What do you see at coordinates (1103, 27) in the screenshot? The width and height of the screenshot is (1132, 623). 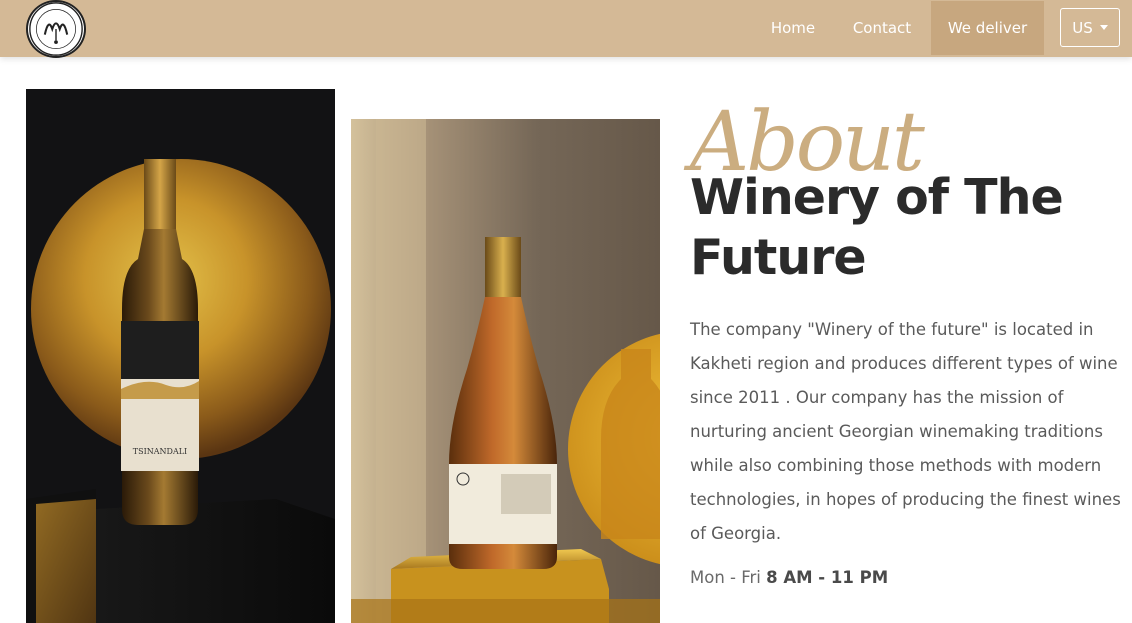 I see `chevron-down-icon` at bounding box center [1103, 27].